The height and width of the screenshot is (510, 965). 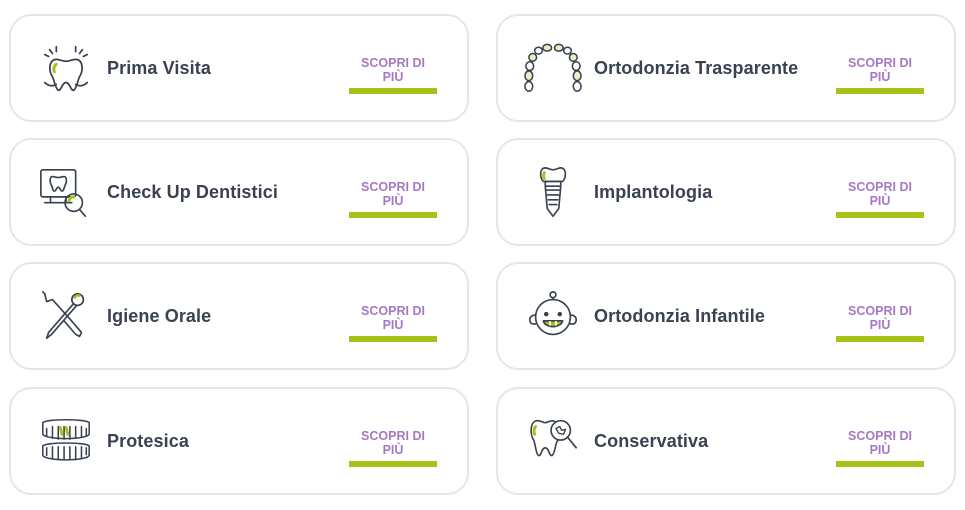 I want to click on service-card-ortodonzia-infantile: Ortodonzia Infantile SCOPRI DI PIÙ, so click(x=726, y=316).